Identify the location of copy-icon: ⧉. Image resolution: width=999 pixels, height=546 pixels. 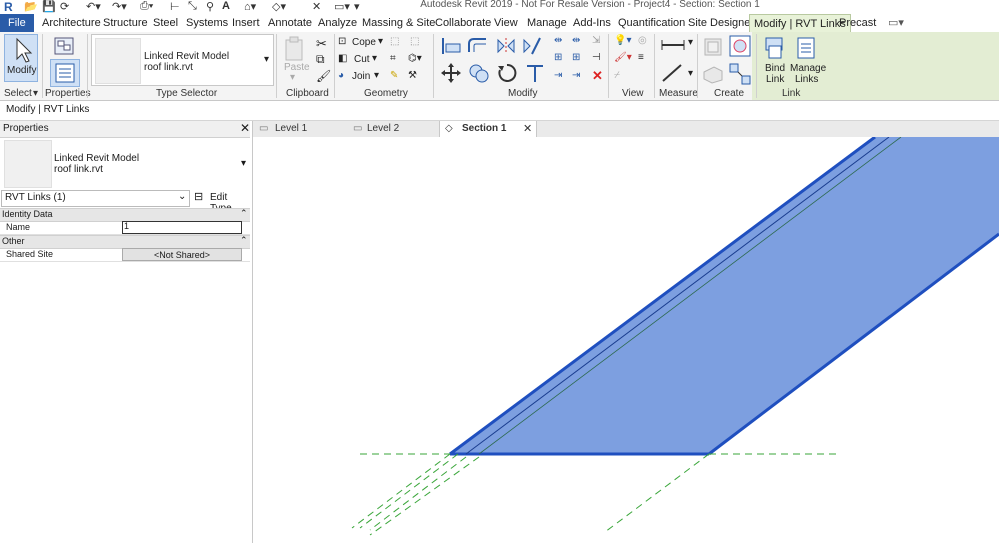
(320, 59).